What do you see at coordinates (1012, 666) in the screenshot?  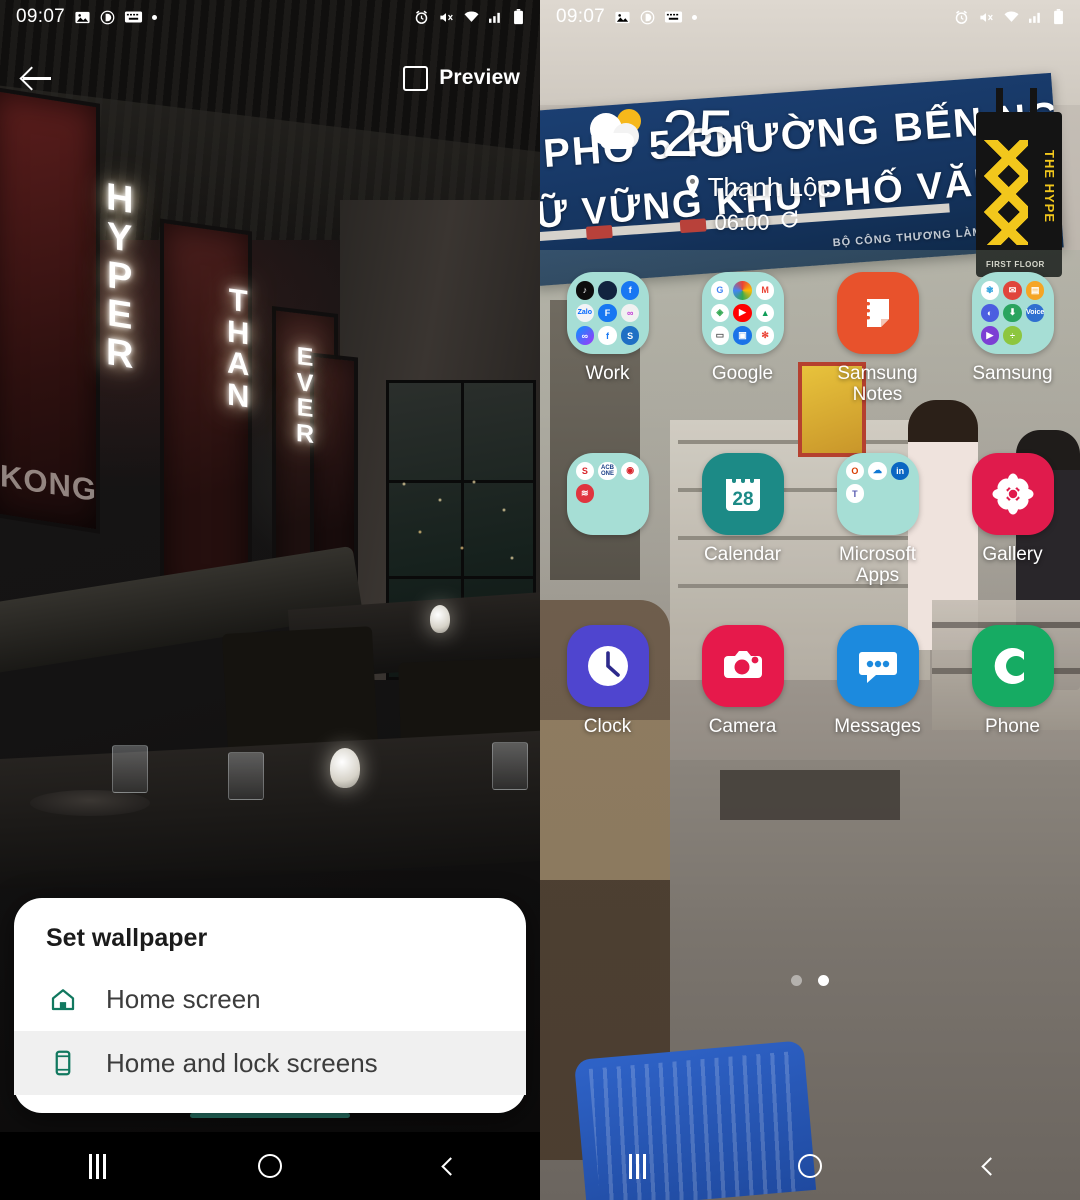 I see `phone-call-icon` at bounding box center [1012, 666].